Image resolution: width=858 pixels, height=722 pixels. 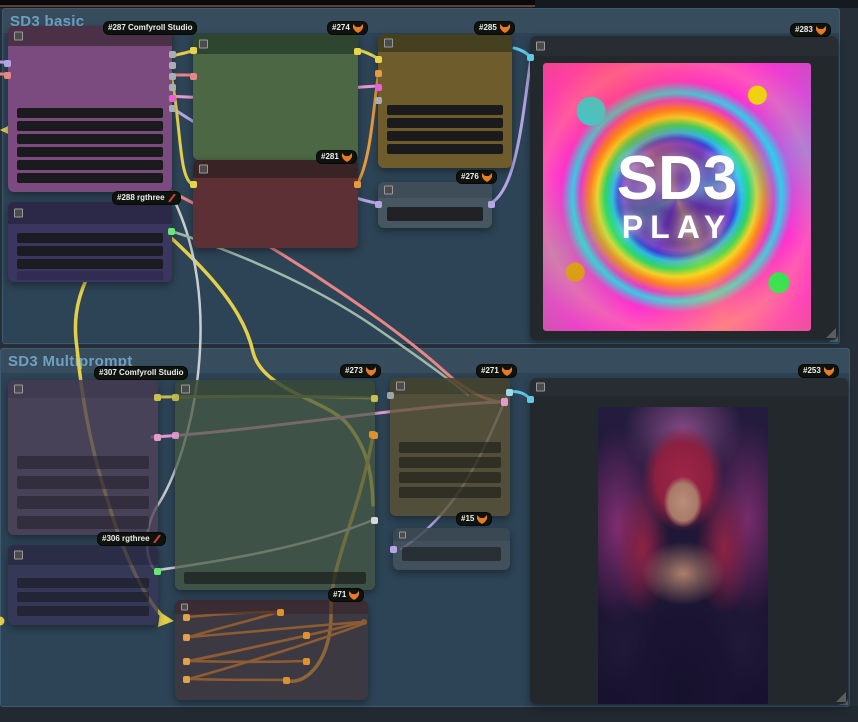 I want to click on node-306-rgthree, so click(x=84, y=585).